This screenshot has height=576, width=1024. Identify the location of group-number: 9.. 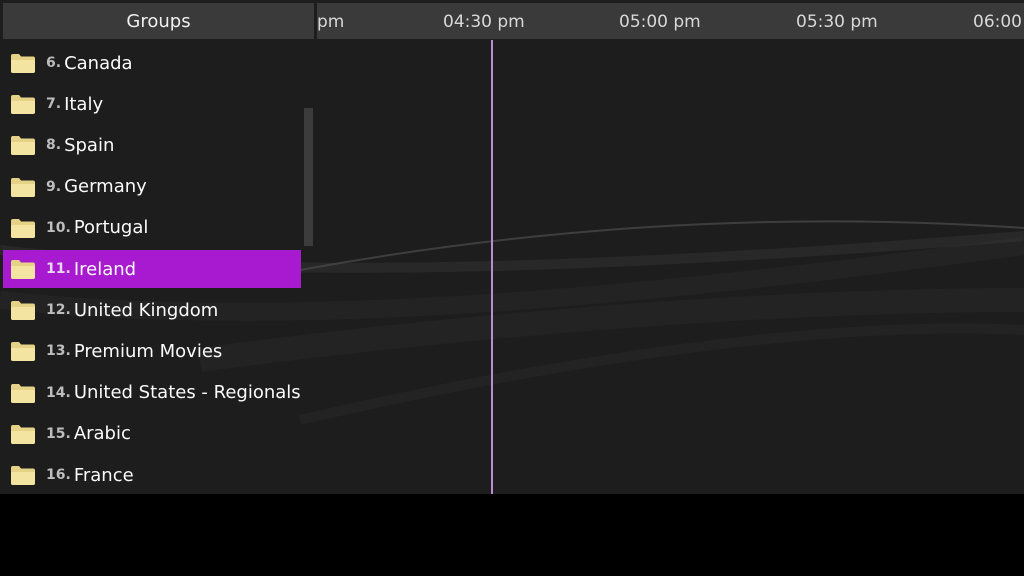
(54, 186).